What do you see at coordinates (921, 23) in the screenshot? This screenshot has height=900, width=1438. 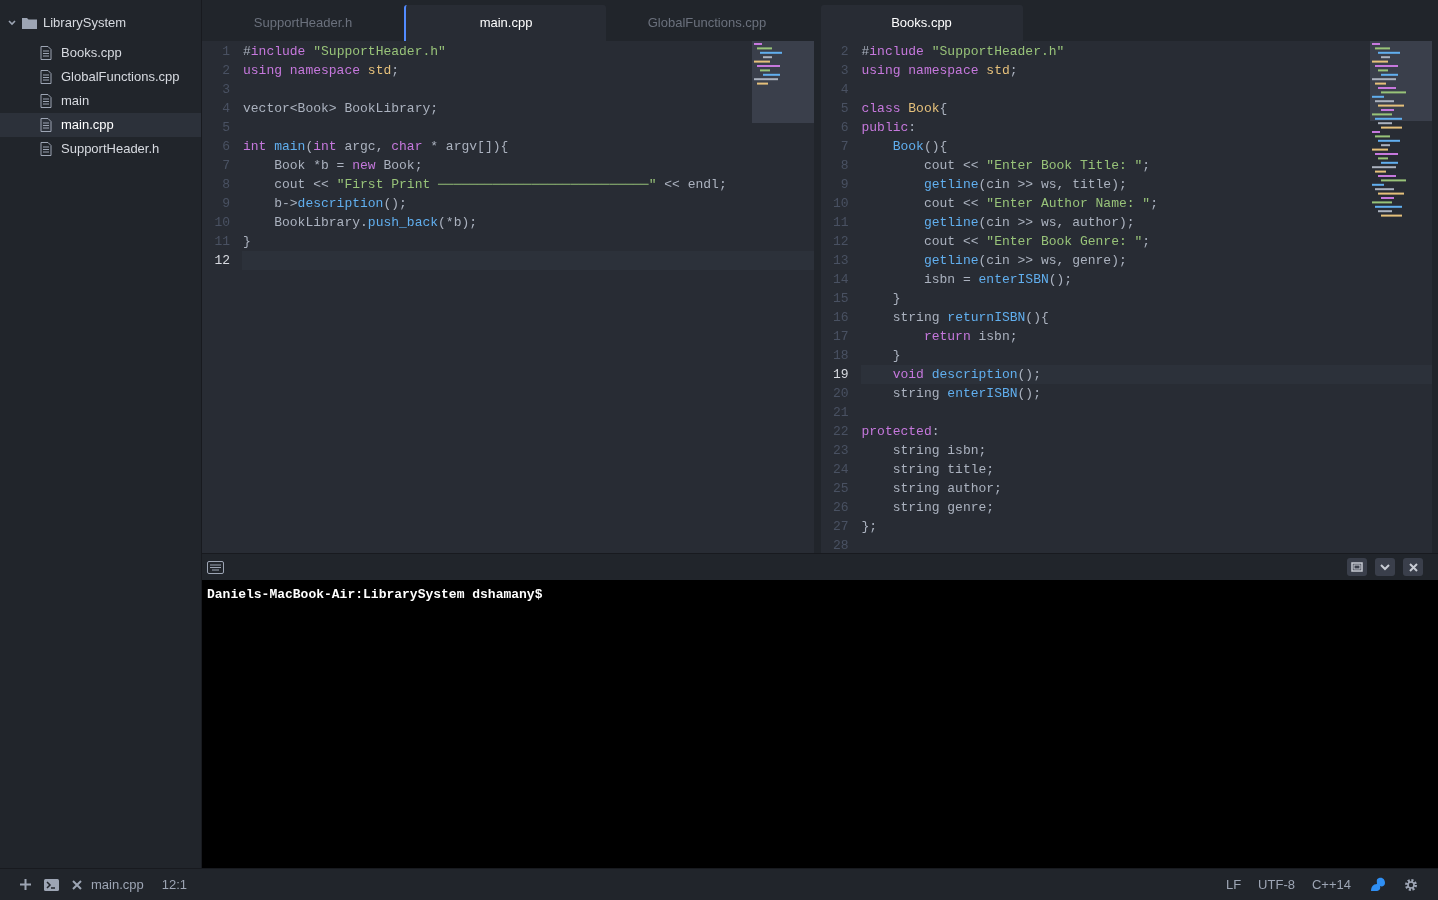 I see `editor-tab: Books.cpp` at bounding box center [921, 23].